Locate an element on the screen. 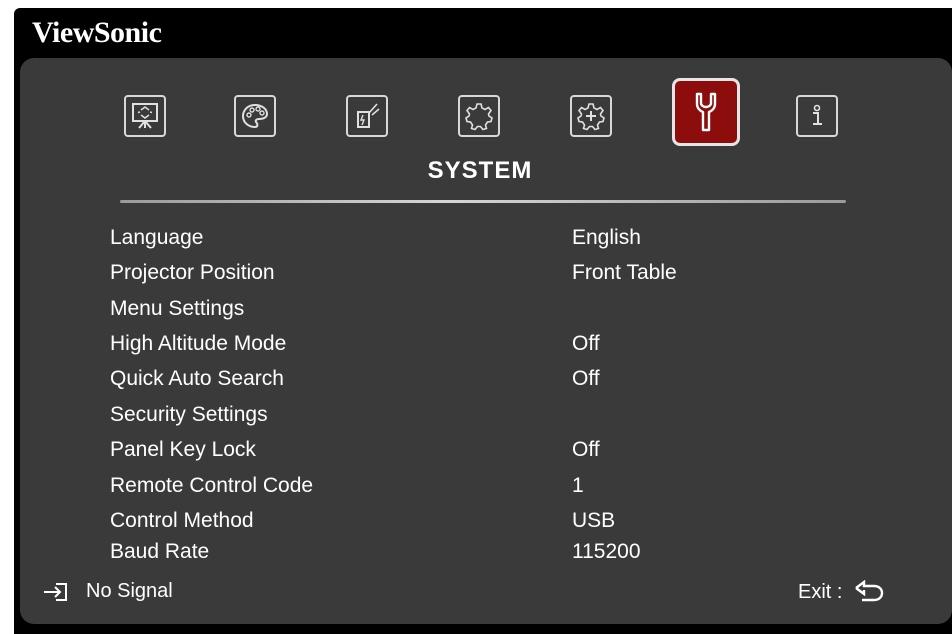 This screenshot has width=952, height=634. menu-item-label: Remote Control Code is located at coordinates (212, 485).